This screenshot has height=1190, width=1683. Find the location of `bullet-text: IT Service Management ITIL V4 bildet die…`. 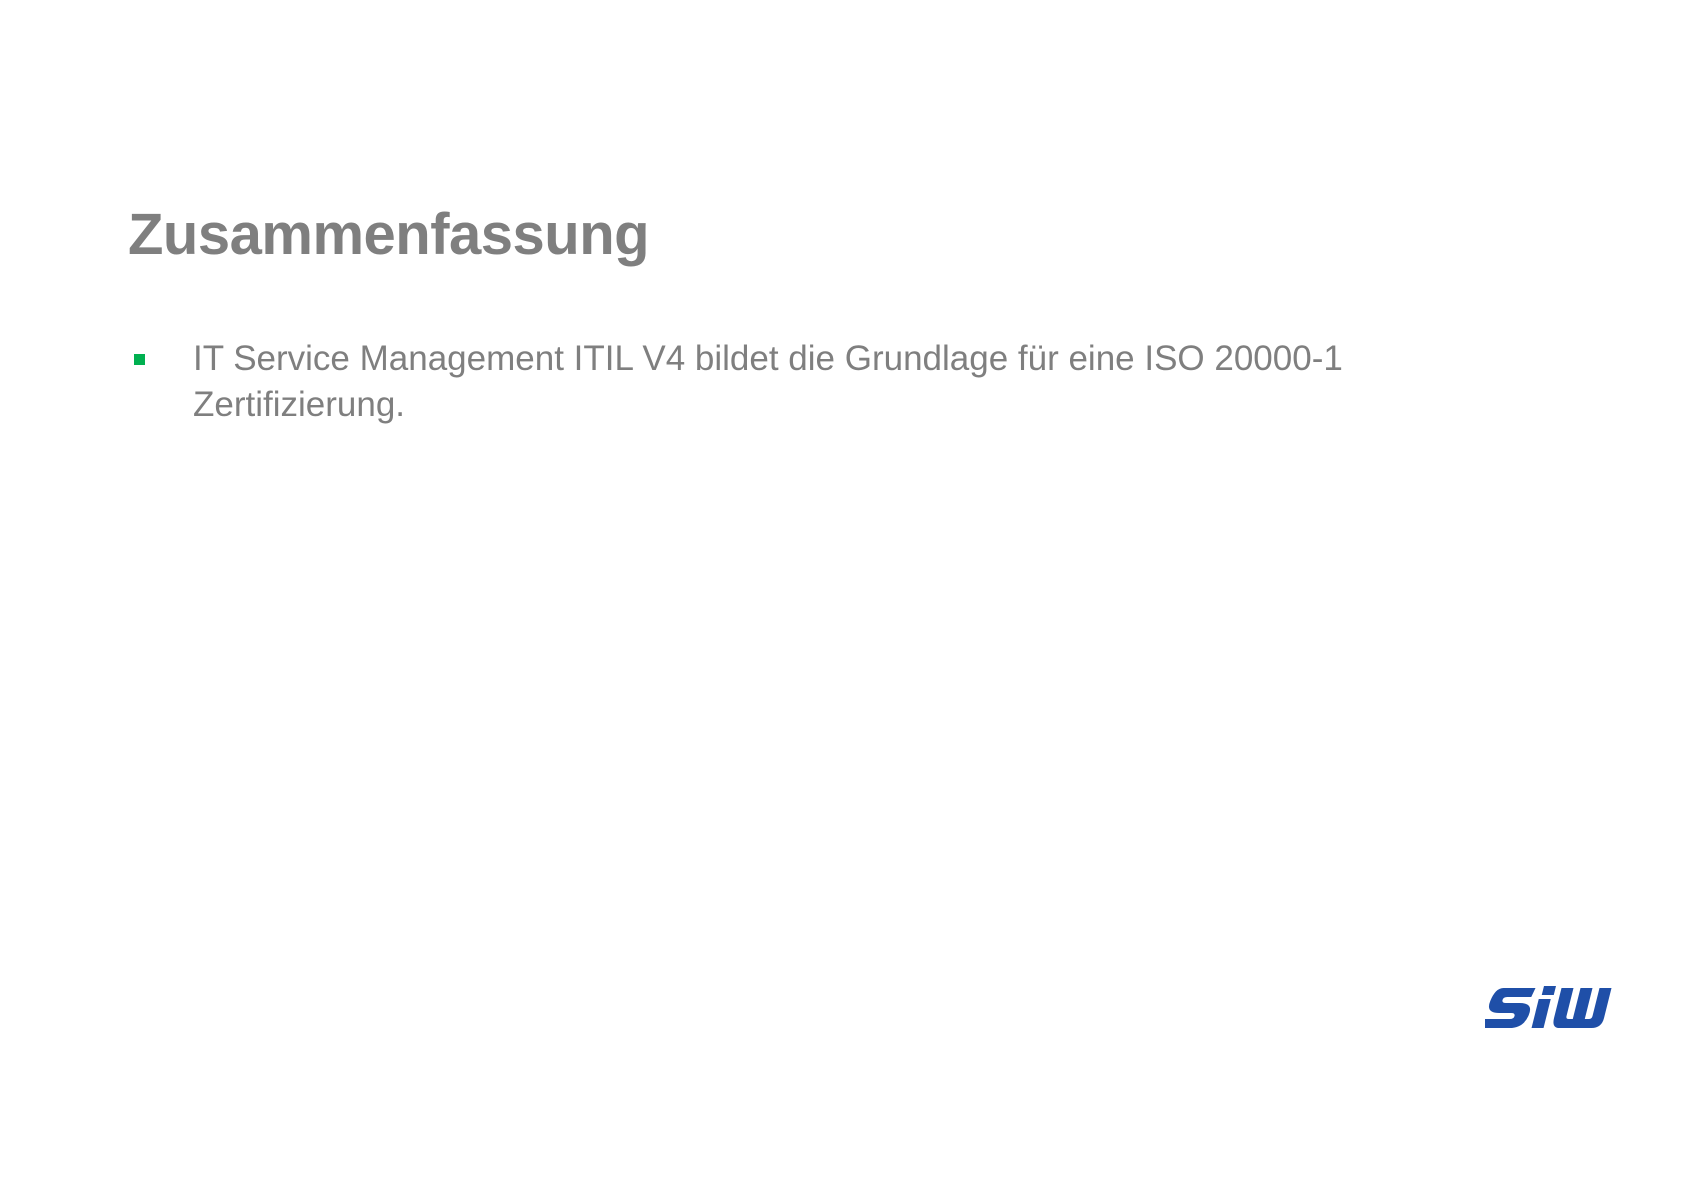

bullet-text: IT Service Management ITIL V4 bildet die… is located at coordinates (768, 381).